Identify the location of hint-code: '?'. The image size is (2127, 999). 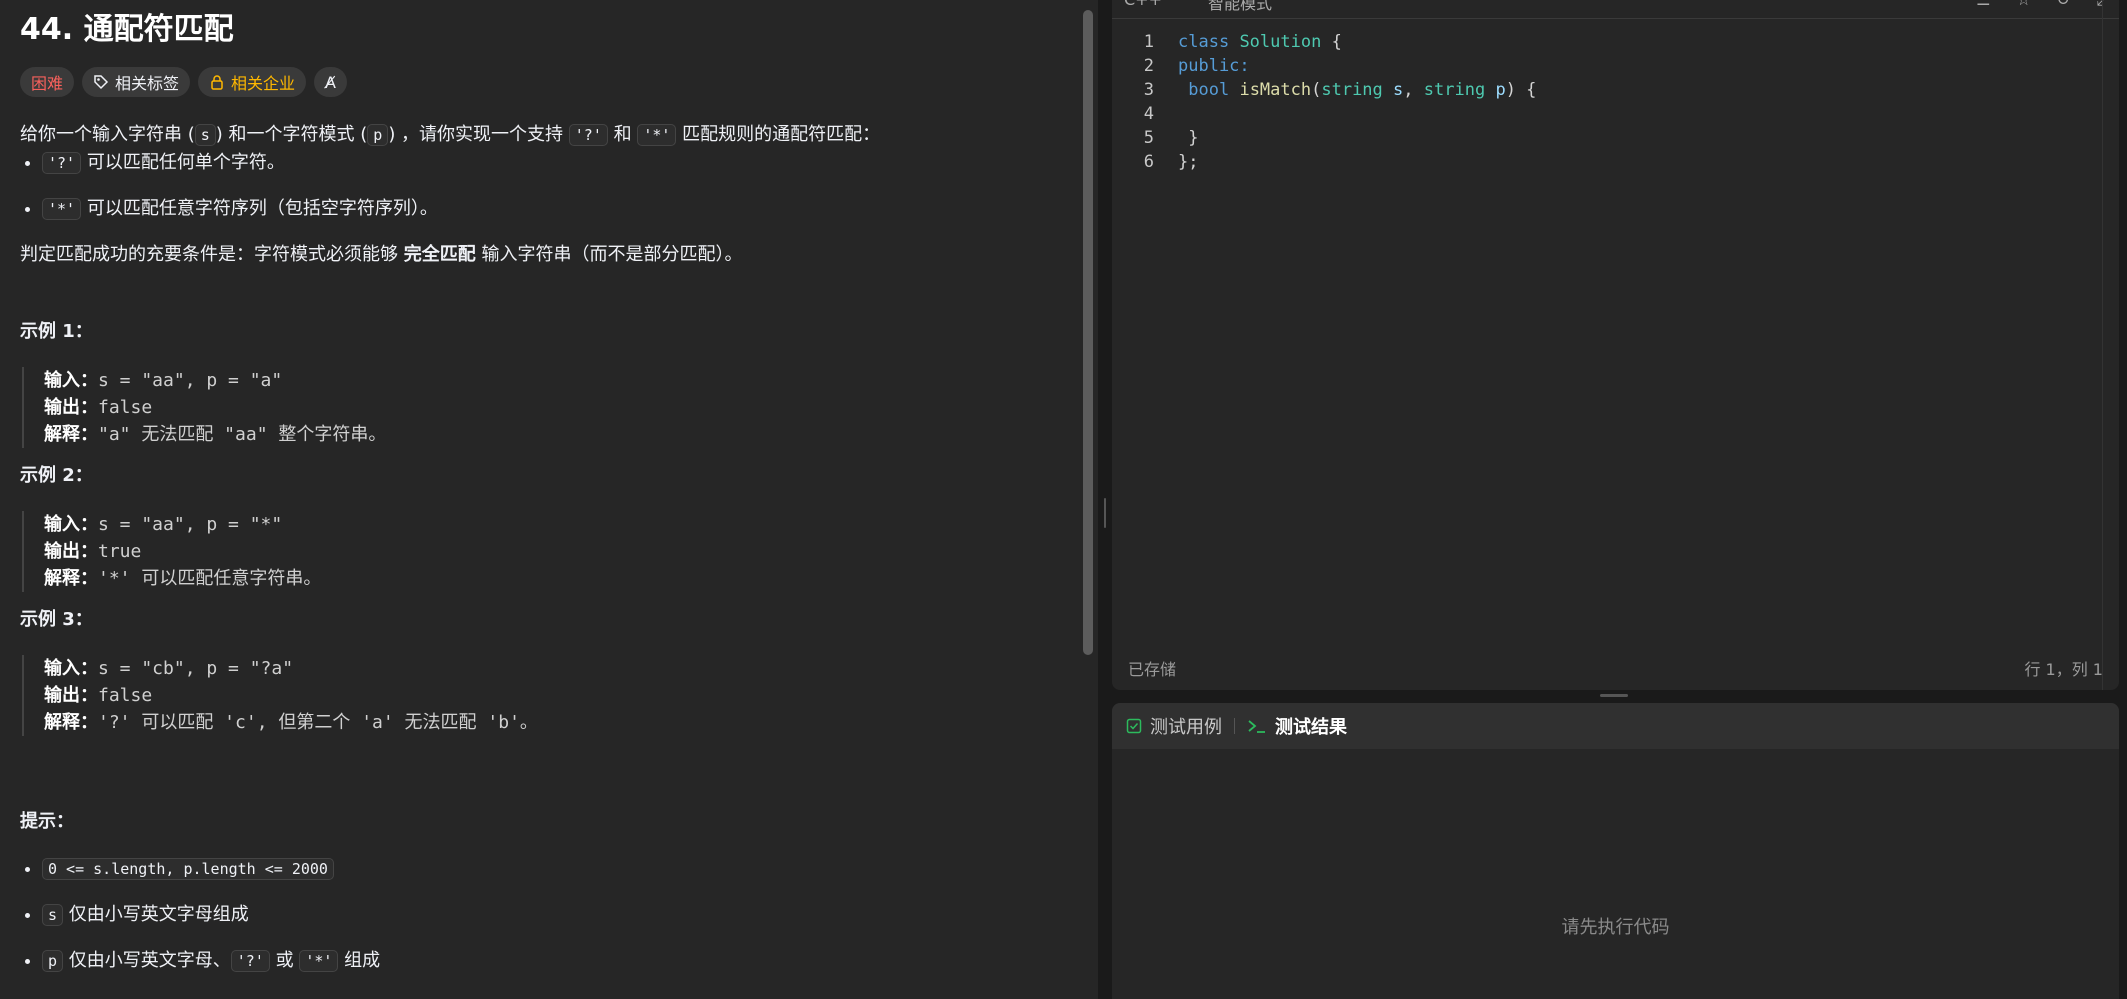
(250, 961).